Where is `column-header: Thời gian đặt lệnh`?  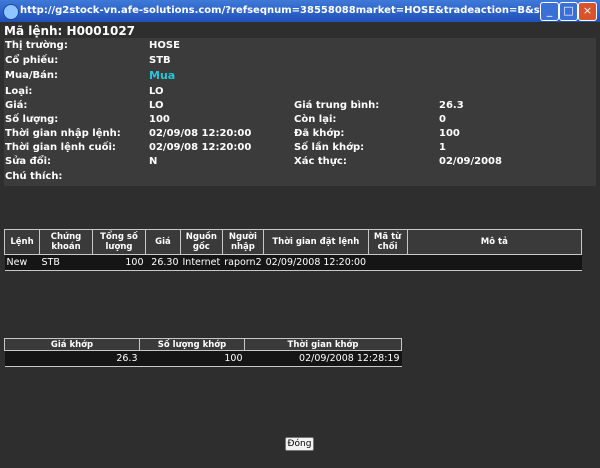 column-header: Thời gian đặt lệnh is located at coordinates (316, 242).